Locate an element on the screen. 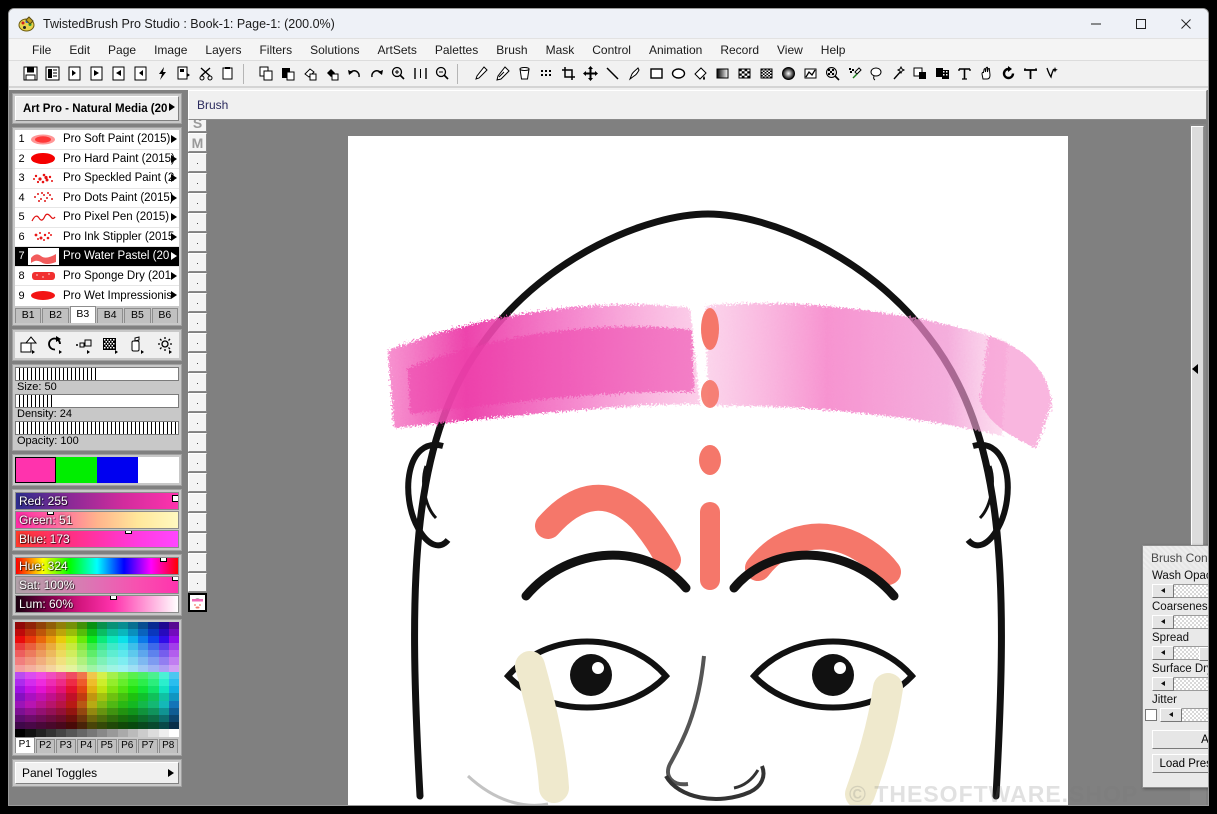  jitter-checkbox is located at coordinates (1151, 714).